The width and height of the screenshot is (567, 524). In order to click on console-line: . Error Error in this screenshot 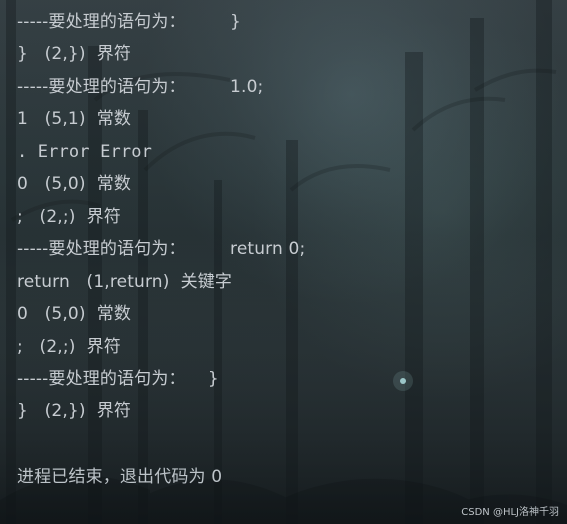, I will do `click(85, 152)`.